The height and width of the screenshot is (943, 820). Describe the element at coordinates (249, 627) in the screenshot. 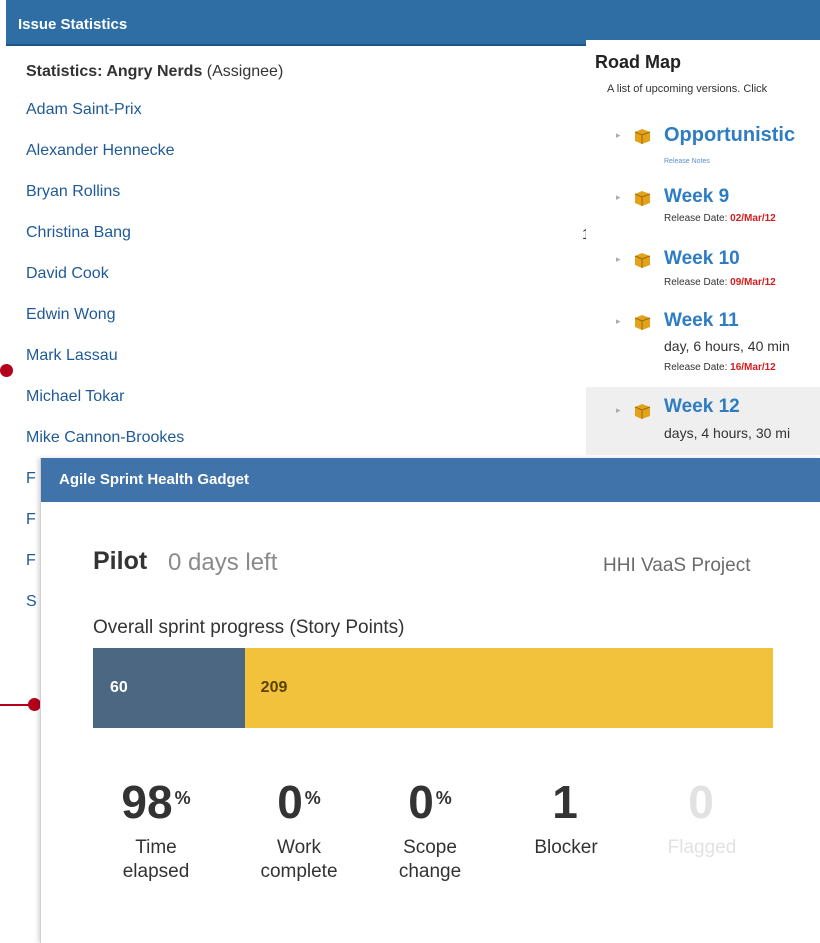

I see `progress-label: Overall sprint progress (Story Points)` at that location.